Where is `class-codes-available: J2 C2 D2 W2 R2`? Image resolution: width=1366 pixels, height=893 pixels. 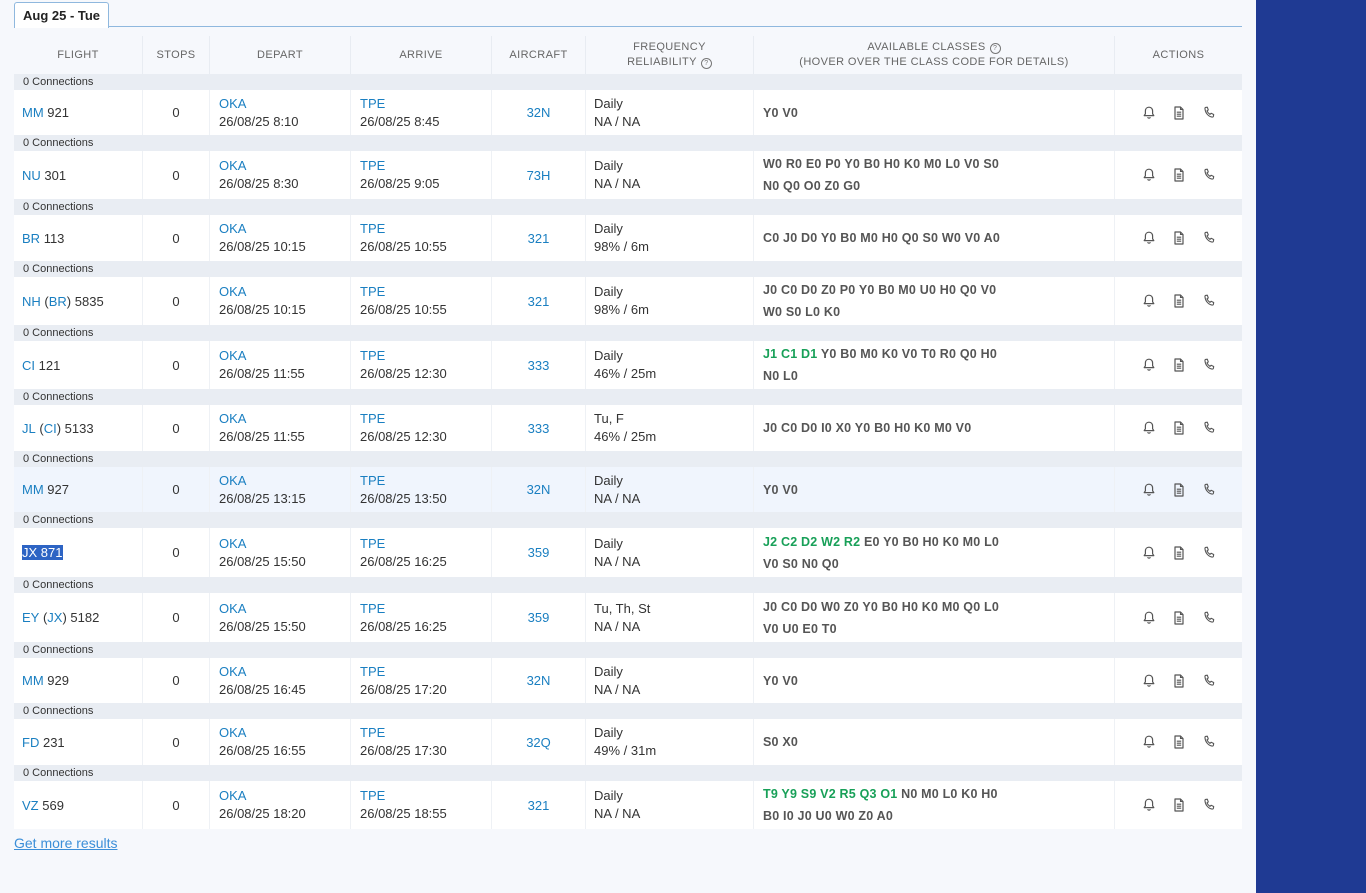 class-codes-available: J2 C2 D2 W2 R2 is located at coordinates (811, 542).